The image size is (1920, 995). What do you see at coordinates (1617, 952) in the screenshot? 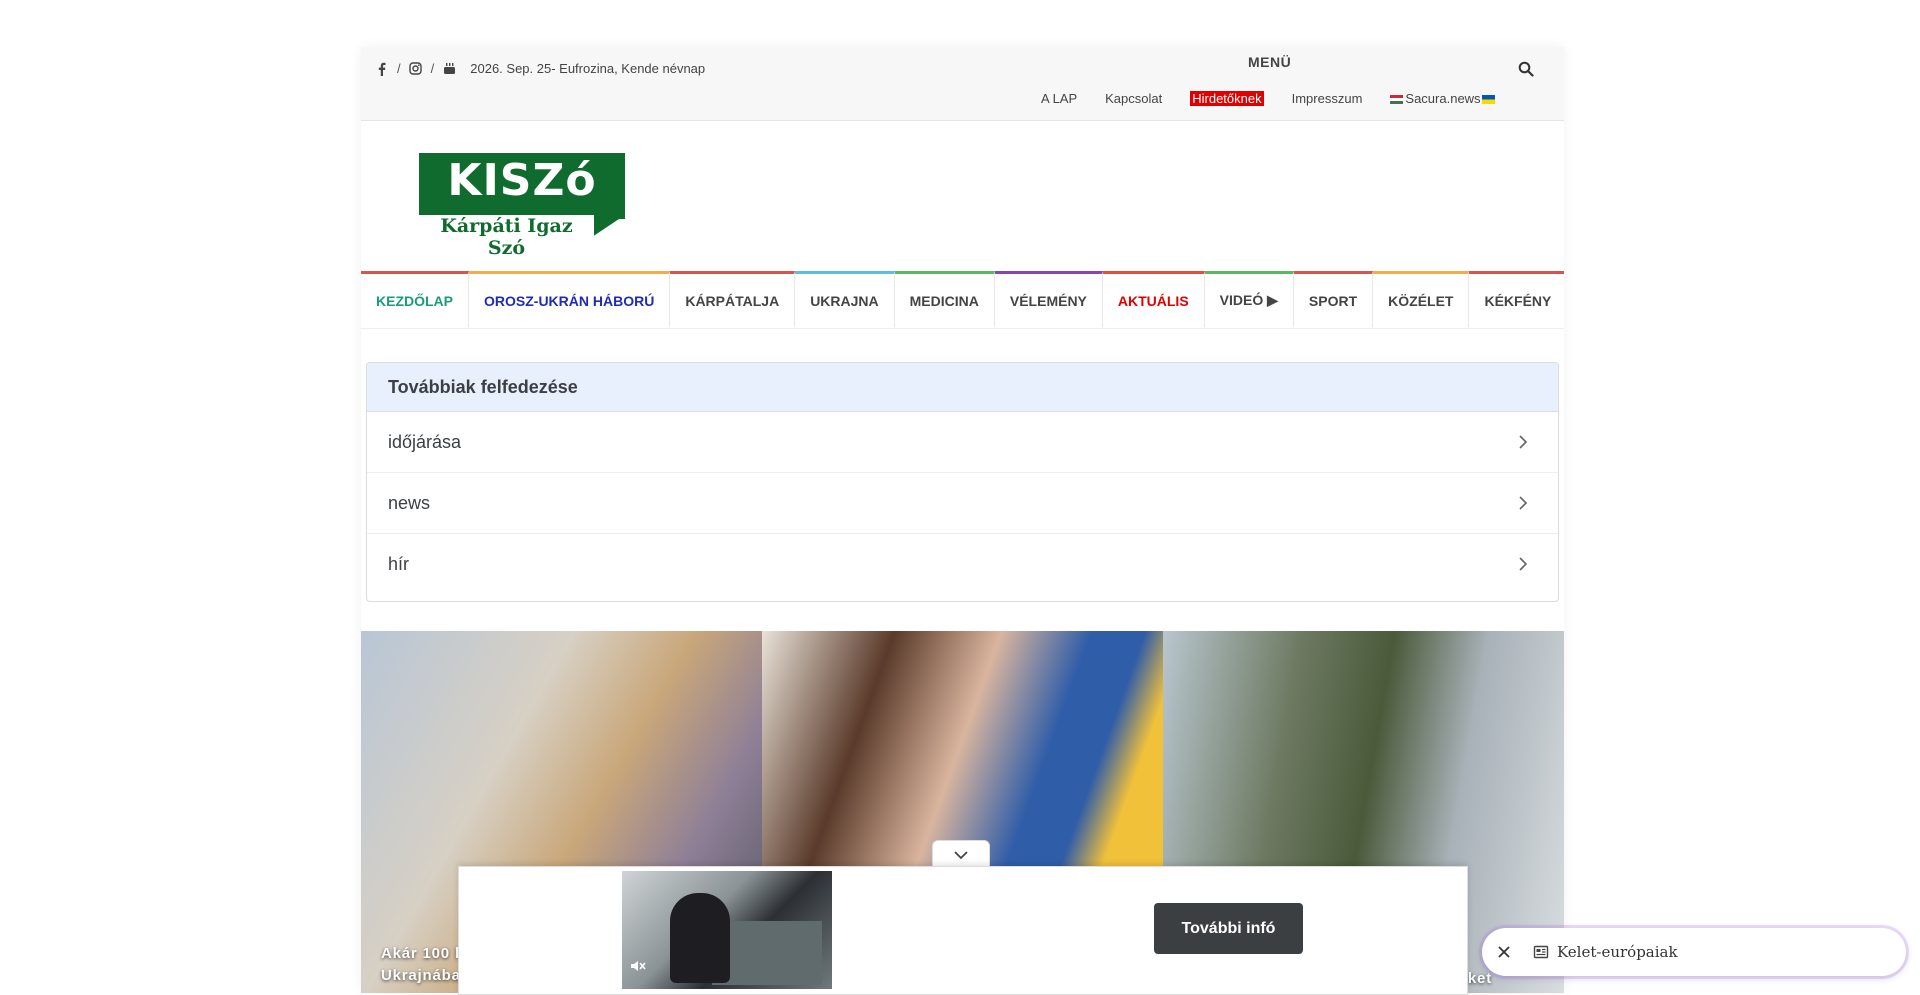
I see `chip-label: Kelet-európaiak` at bounding box center [1617, 952].